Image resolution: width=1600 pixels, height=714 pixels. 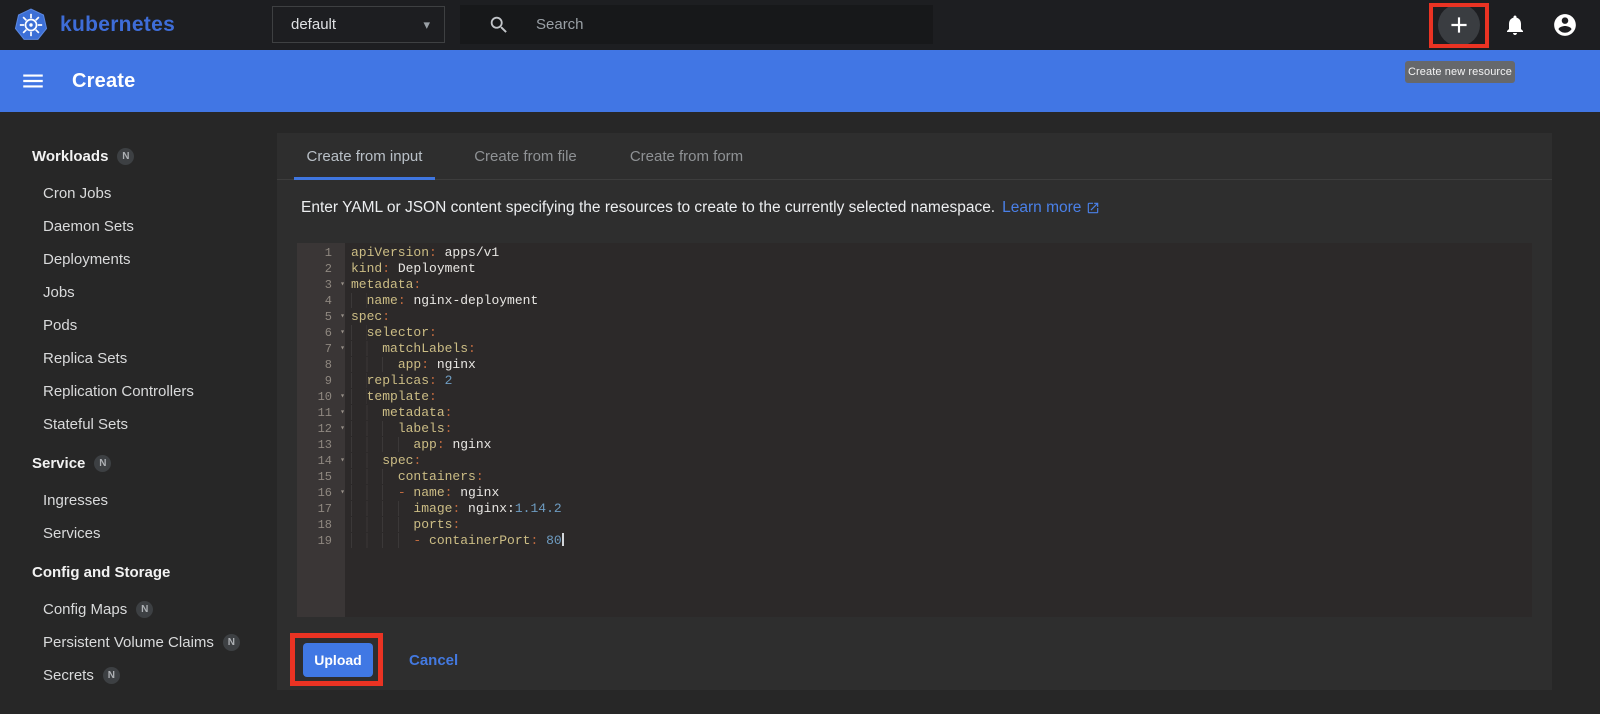 What do you see at coordinates (328, 333) in the screenshot?
I see `line-number: 6` at bounding box center [328, 333].